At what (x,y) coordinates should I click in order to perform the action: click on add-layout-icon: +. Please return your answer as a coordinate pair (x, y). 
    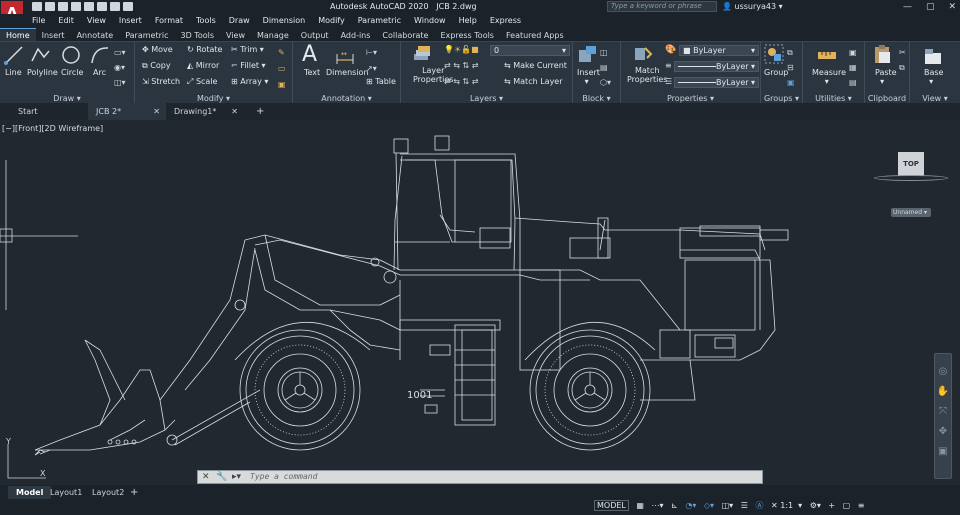
    Looking at the image, I should click on (134, 492).